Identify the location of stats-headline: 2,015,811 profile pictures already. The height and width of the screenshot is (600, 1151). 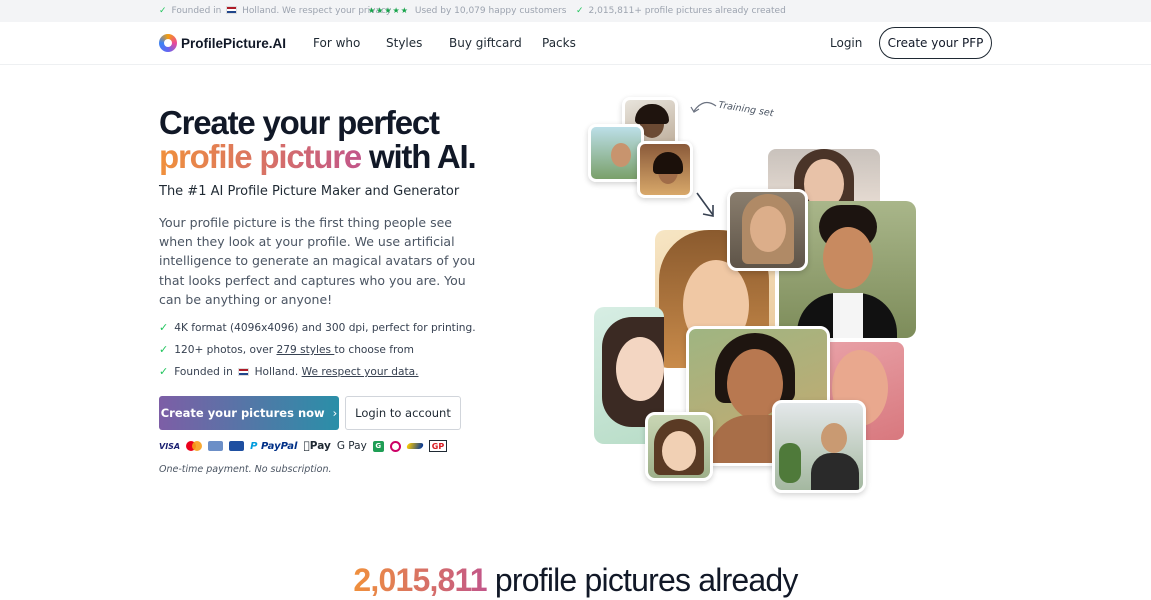
(575, 580).